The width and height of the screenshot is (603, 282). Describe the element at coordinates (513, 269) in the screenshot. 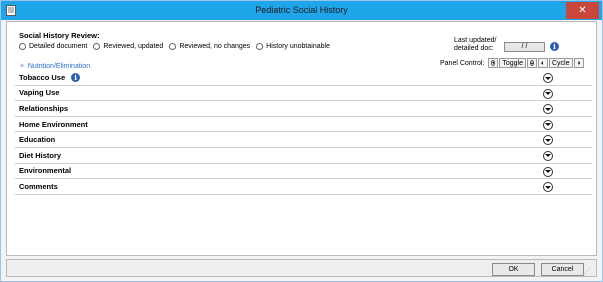

I see `ok-button: OK` at that location.